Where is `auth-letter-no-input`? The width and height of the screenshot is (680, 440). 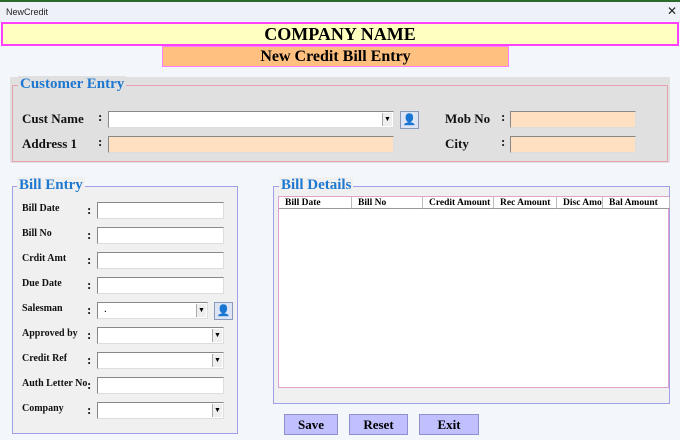
auth-letter-no-input is located at coordinates (160, 385).